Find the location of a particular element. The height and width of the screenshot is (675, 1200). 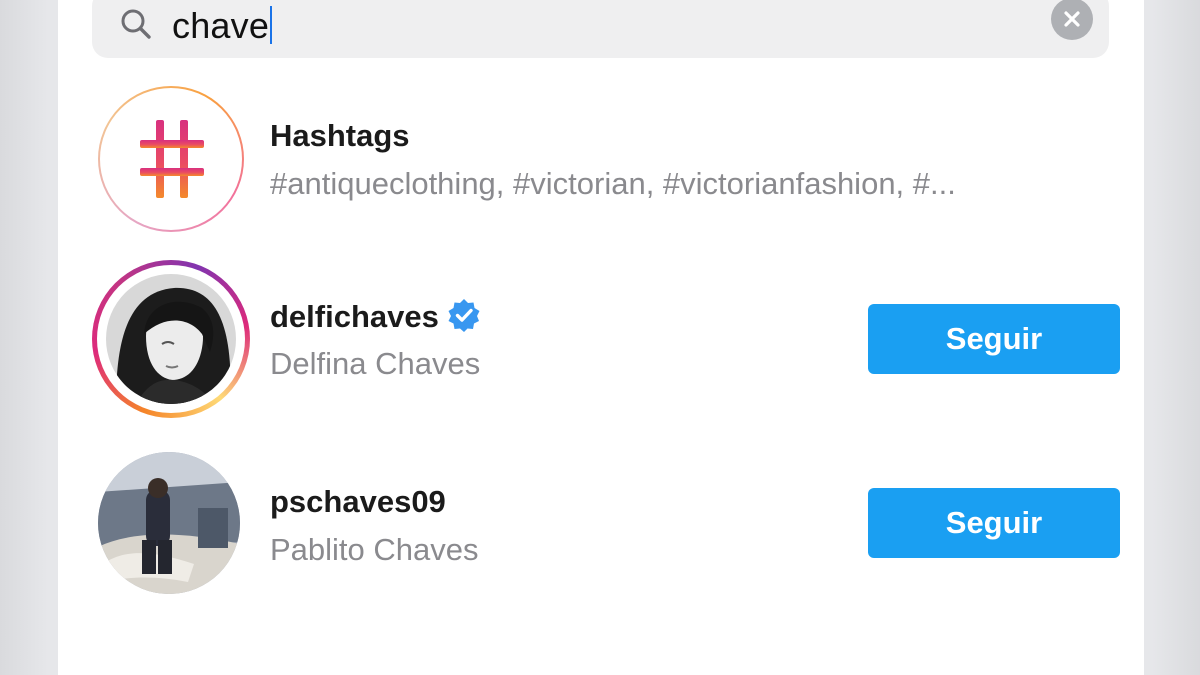

search-query: chave is located at coordinates (221, 25).